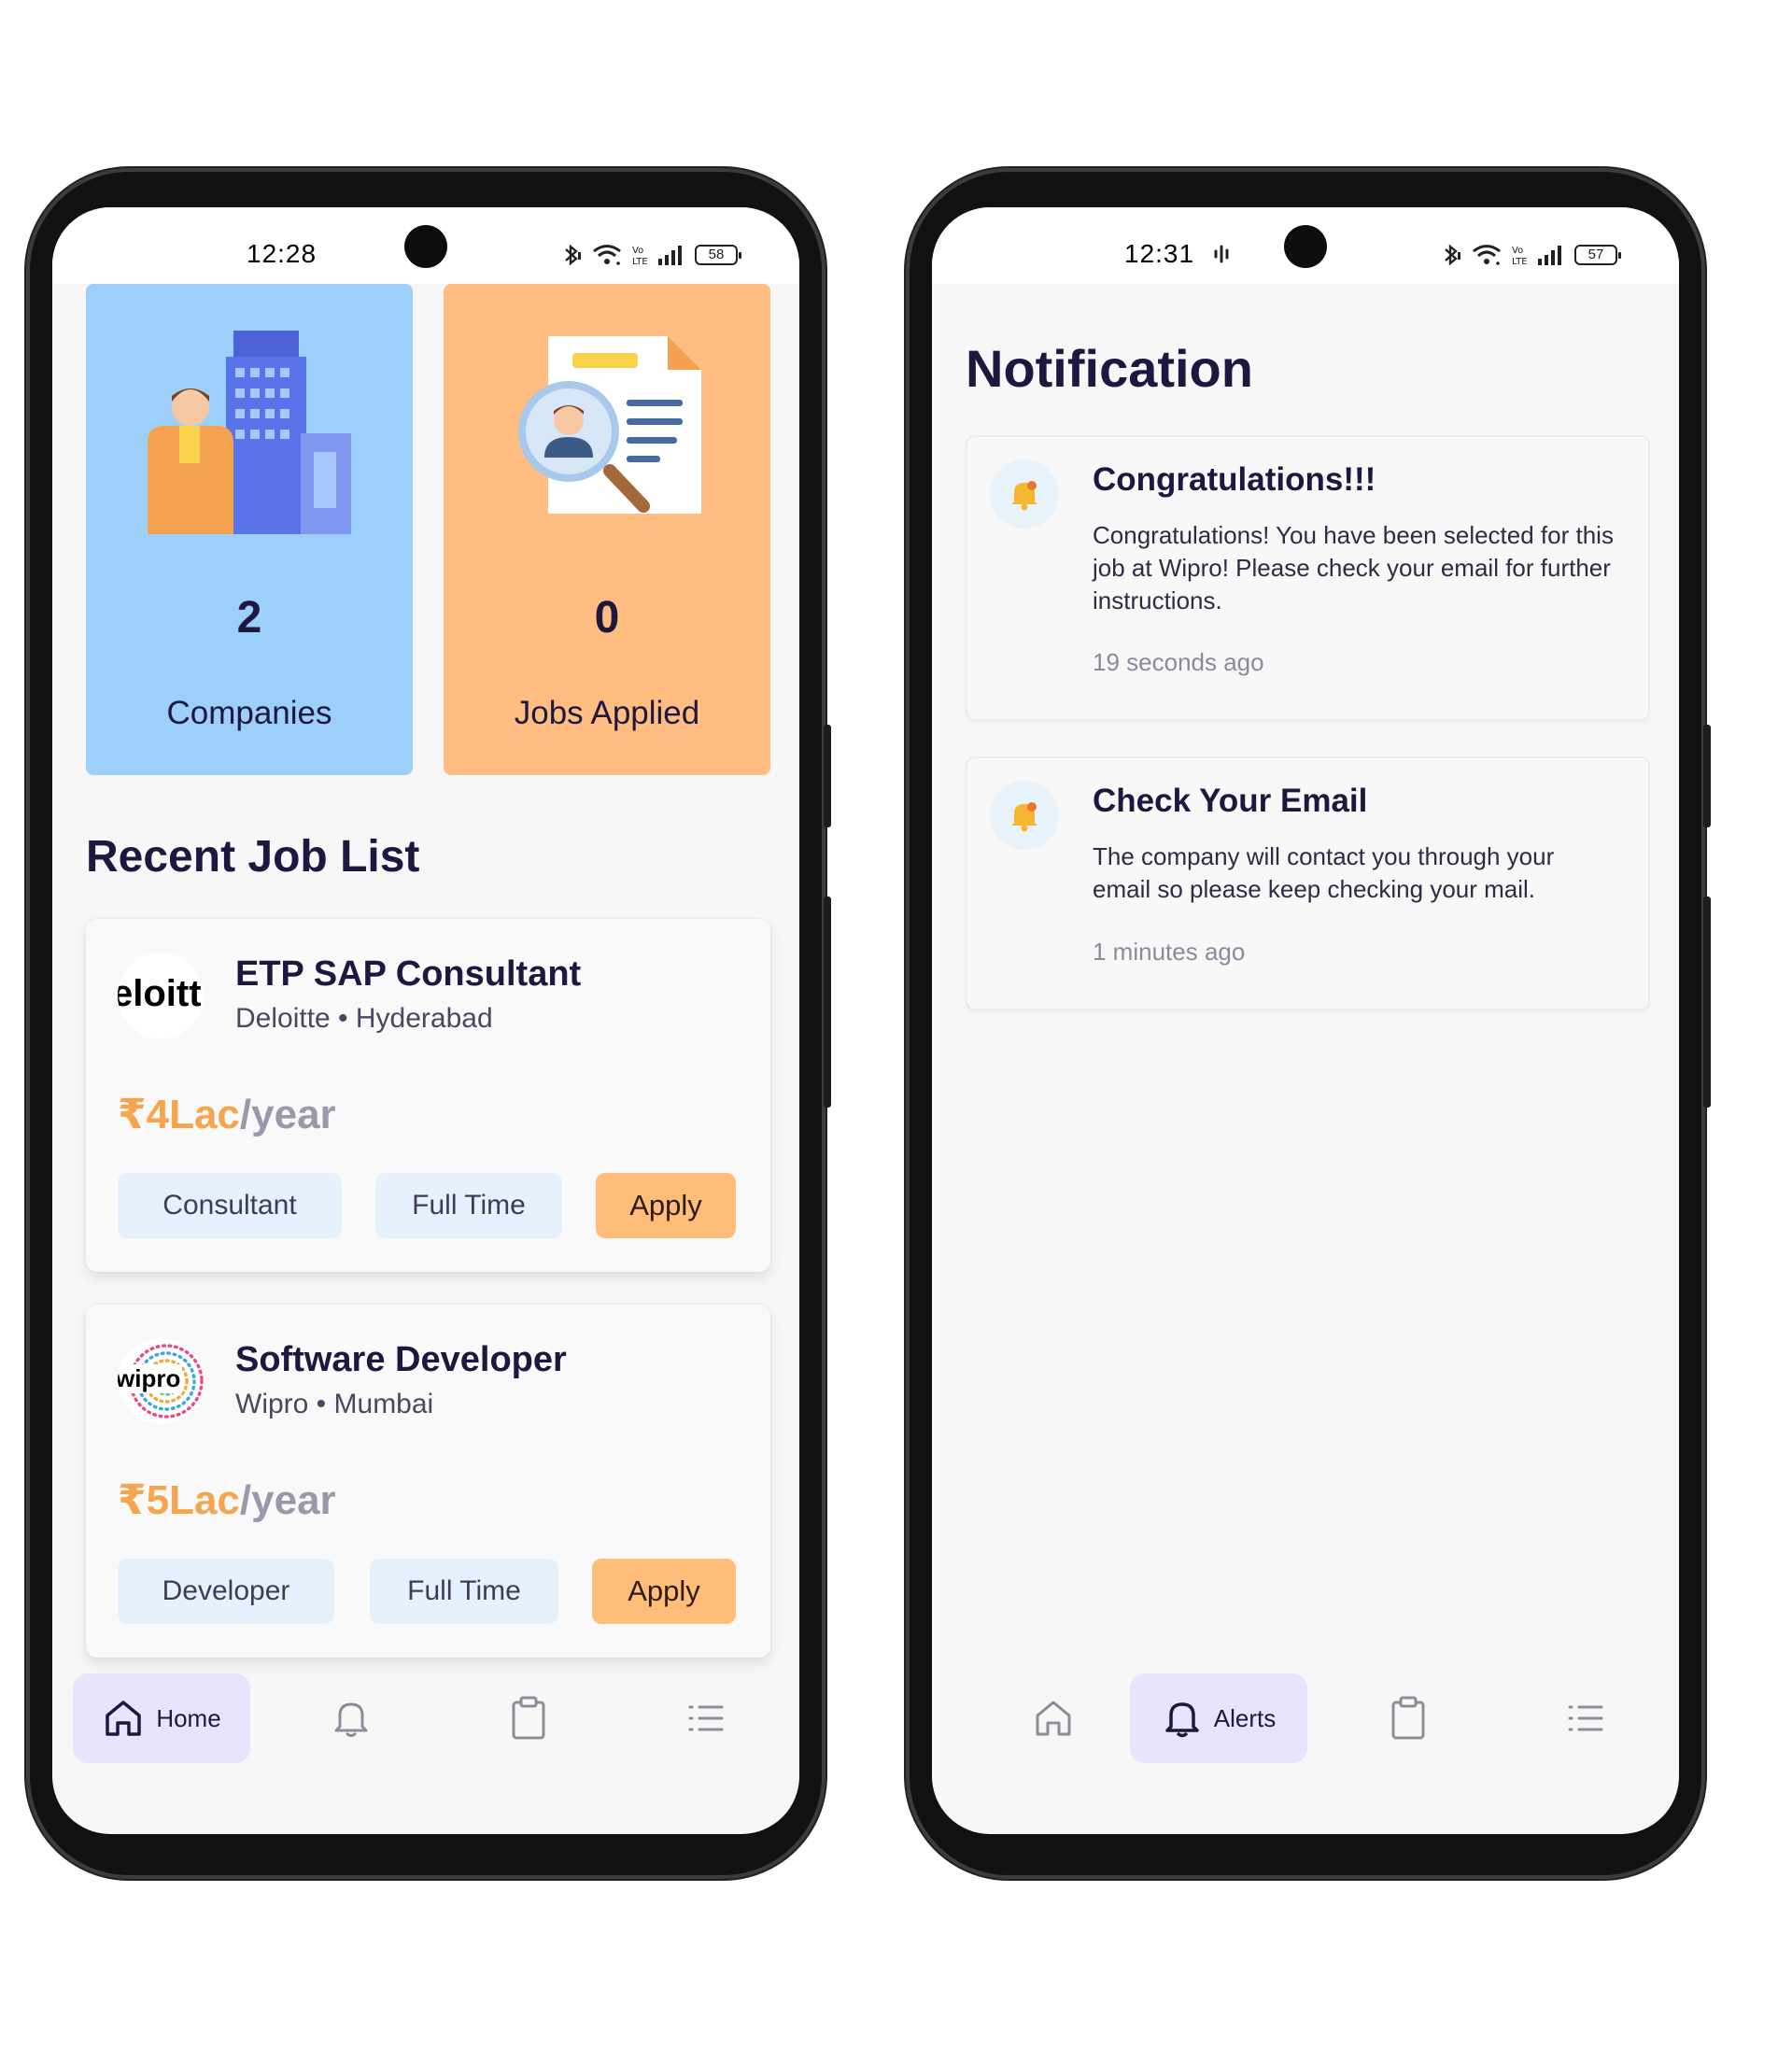 The image size is (1792, 2047). Describe the element at coordinates (609, 425) in the screenshot. I see `job-search-illustration` at that location.